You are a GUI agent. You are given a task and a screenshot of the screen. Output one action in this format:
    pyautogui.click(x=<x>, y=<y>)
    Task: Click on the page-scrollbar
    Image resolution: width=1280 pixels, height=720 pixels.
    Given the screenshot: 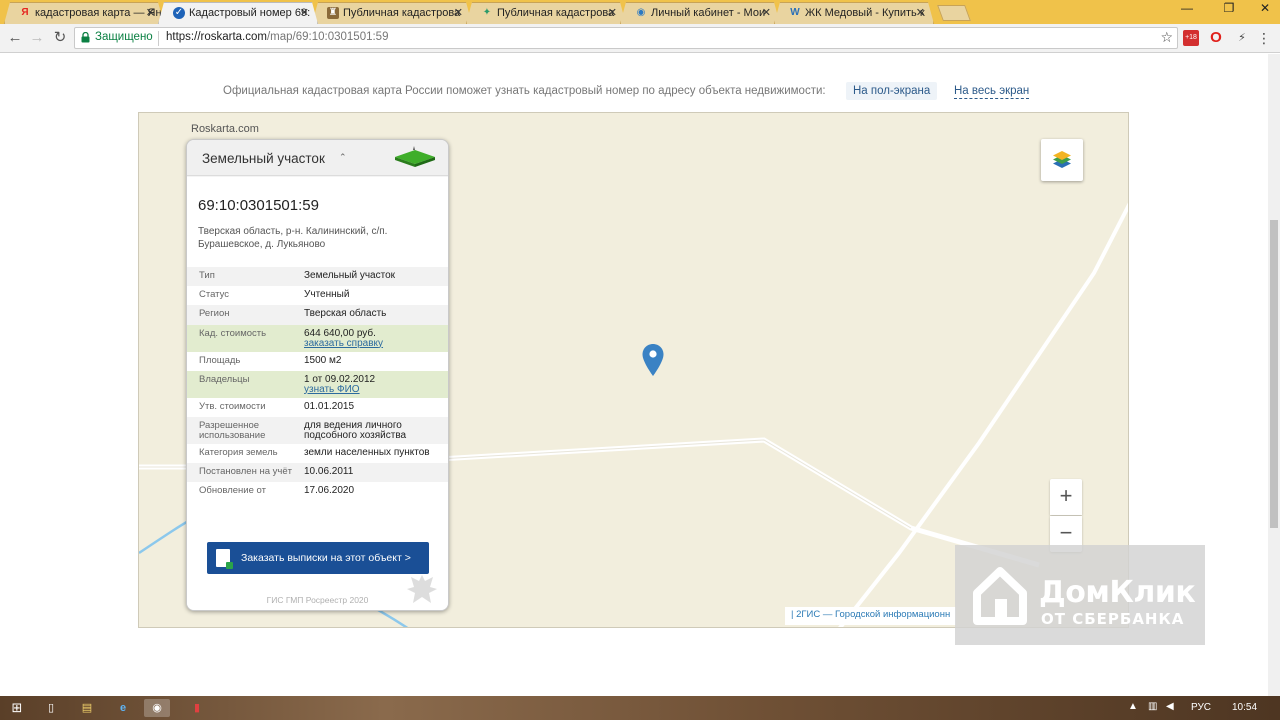 What is the action you would take?
    pyautogui.click(x=1274, y=375)
    